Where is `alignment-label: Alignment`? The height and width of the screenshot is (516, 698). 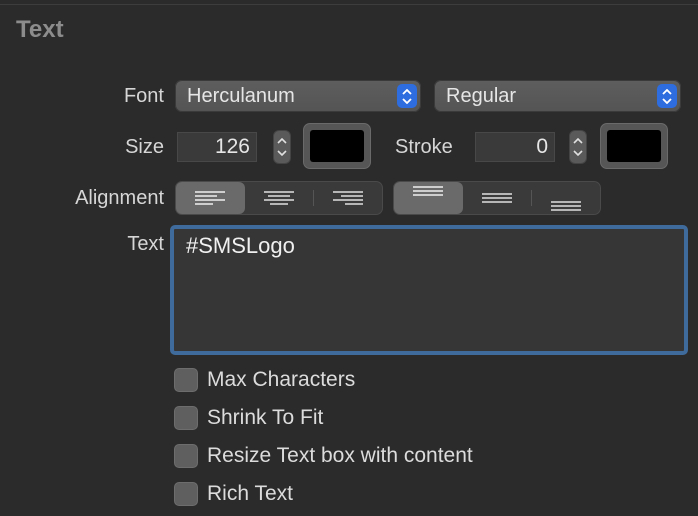 alignment-label: Alignment is located at coordinates (119, 198).